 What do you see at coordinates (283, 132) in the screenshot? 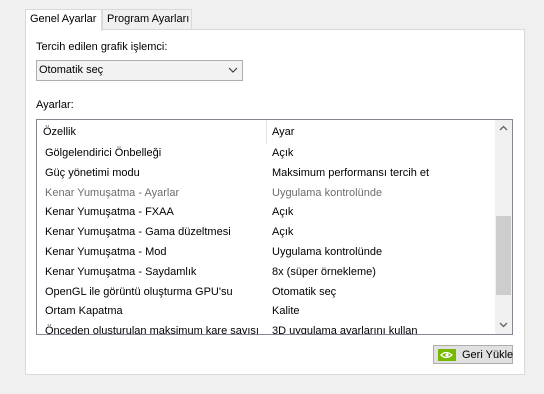
I see `column-header-setting: Ayar` at bounding box center [283, 132].